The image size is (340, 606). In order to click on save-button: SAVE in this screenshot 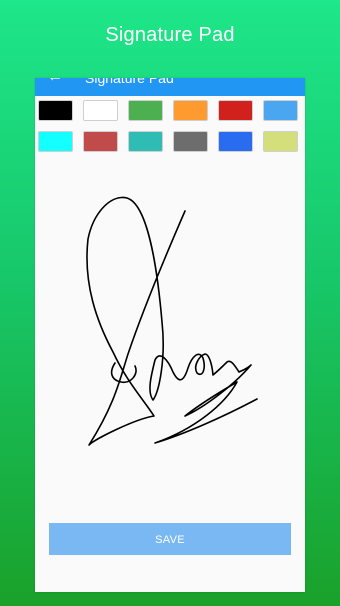, I will do `click(170, 539)`.